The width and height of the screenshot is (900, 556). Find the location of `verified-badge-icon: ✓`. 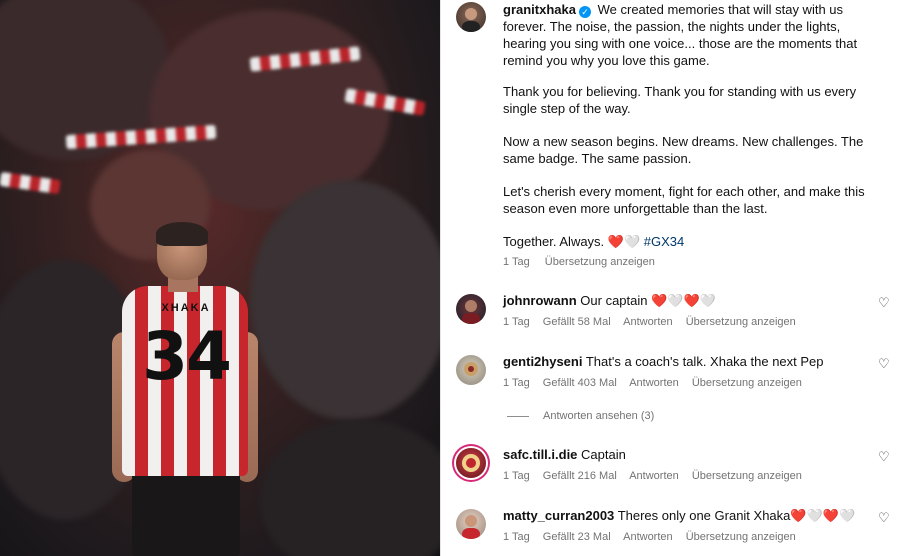

verified-badge-icon: ✓ is located at coordinates (584, 12).